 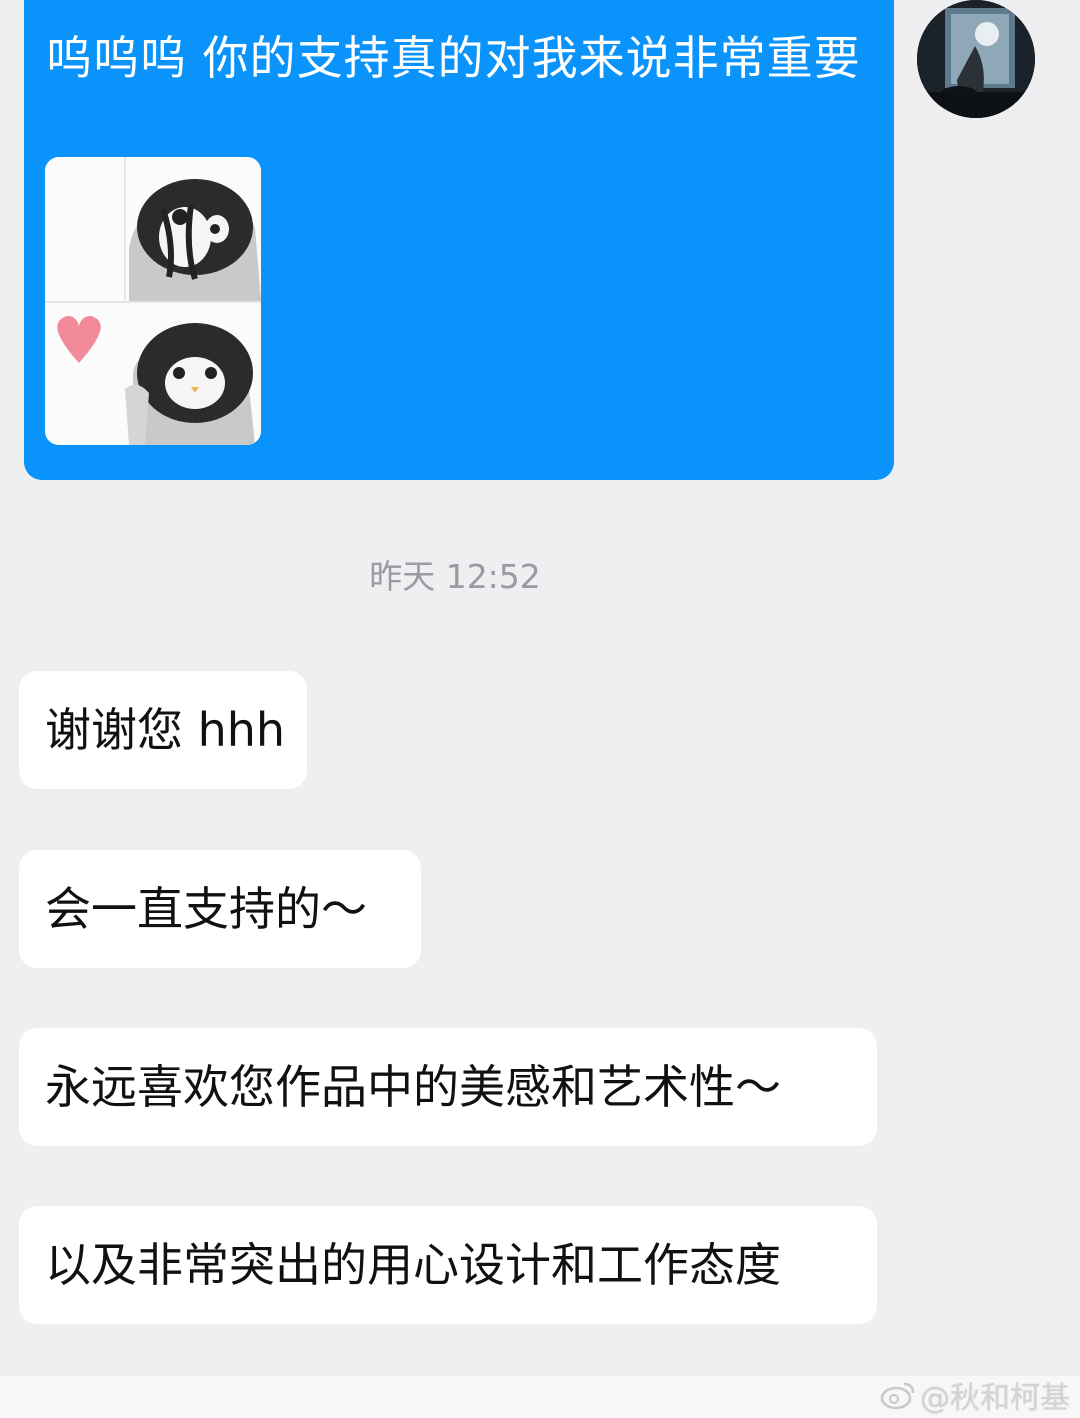 I want to click on avatar-image, so click(x=976, y=59).